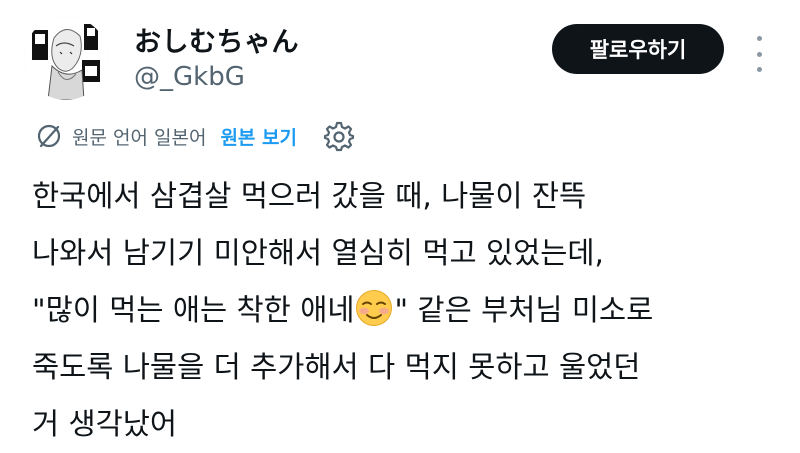 Image resolution: width=800 pixels, height=453 pixels. I want to click on tweet-line-part: "많이 먹는 애는 착한 애네, so click(193, 310).